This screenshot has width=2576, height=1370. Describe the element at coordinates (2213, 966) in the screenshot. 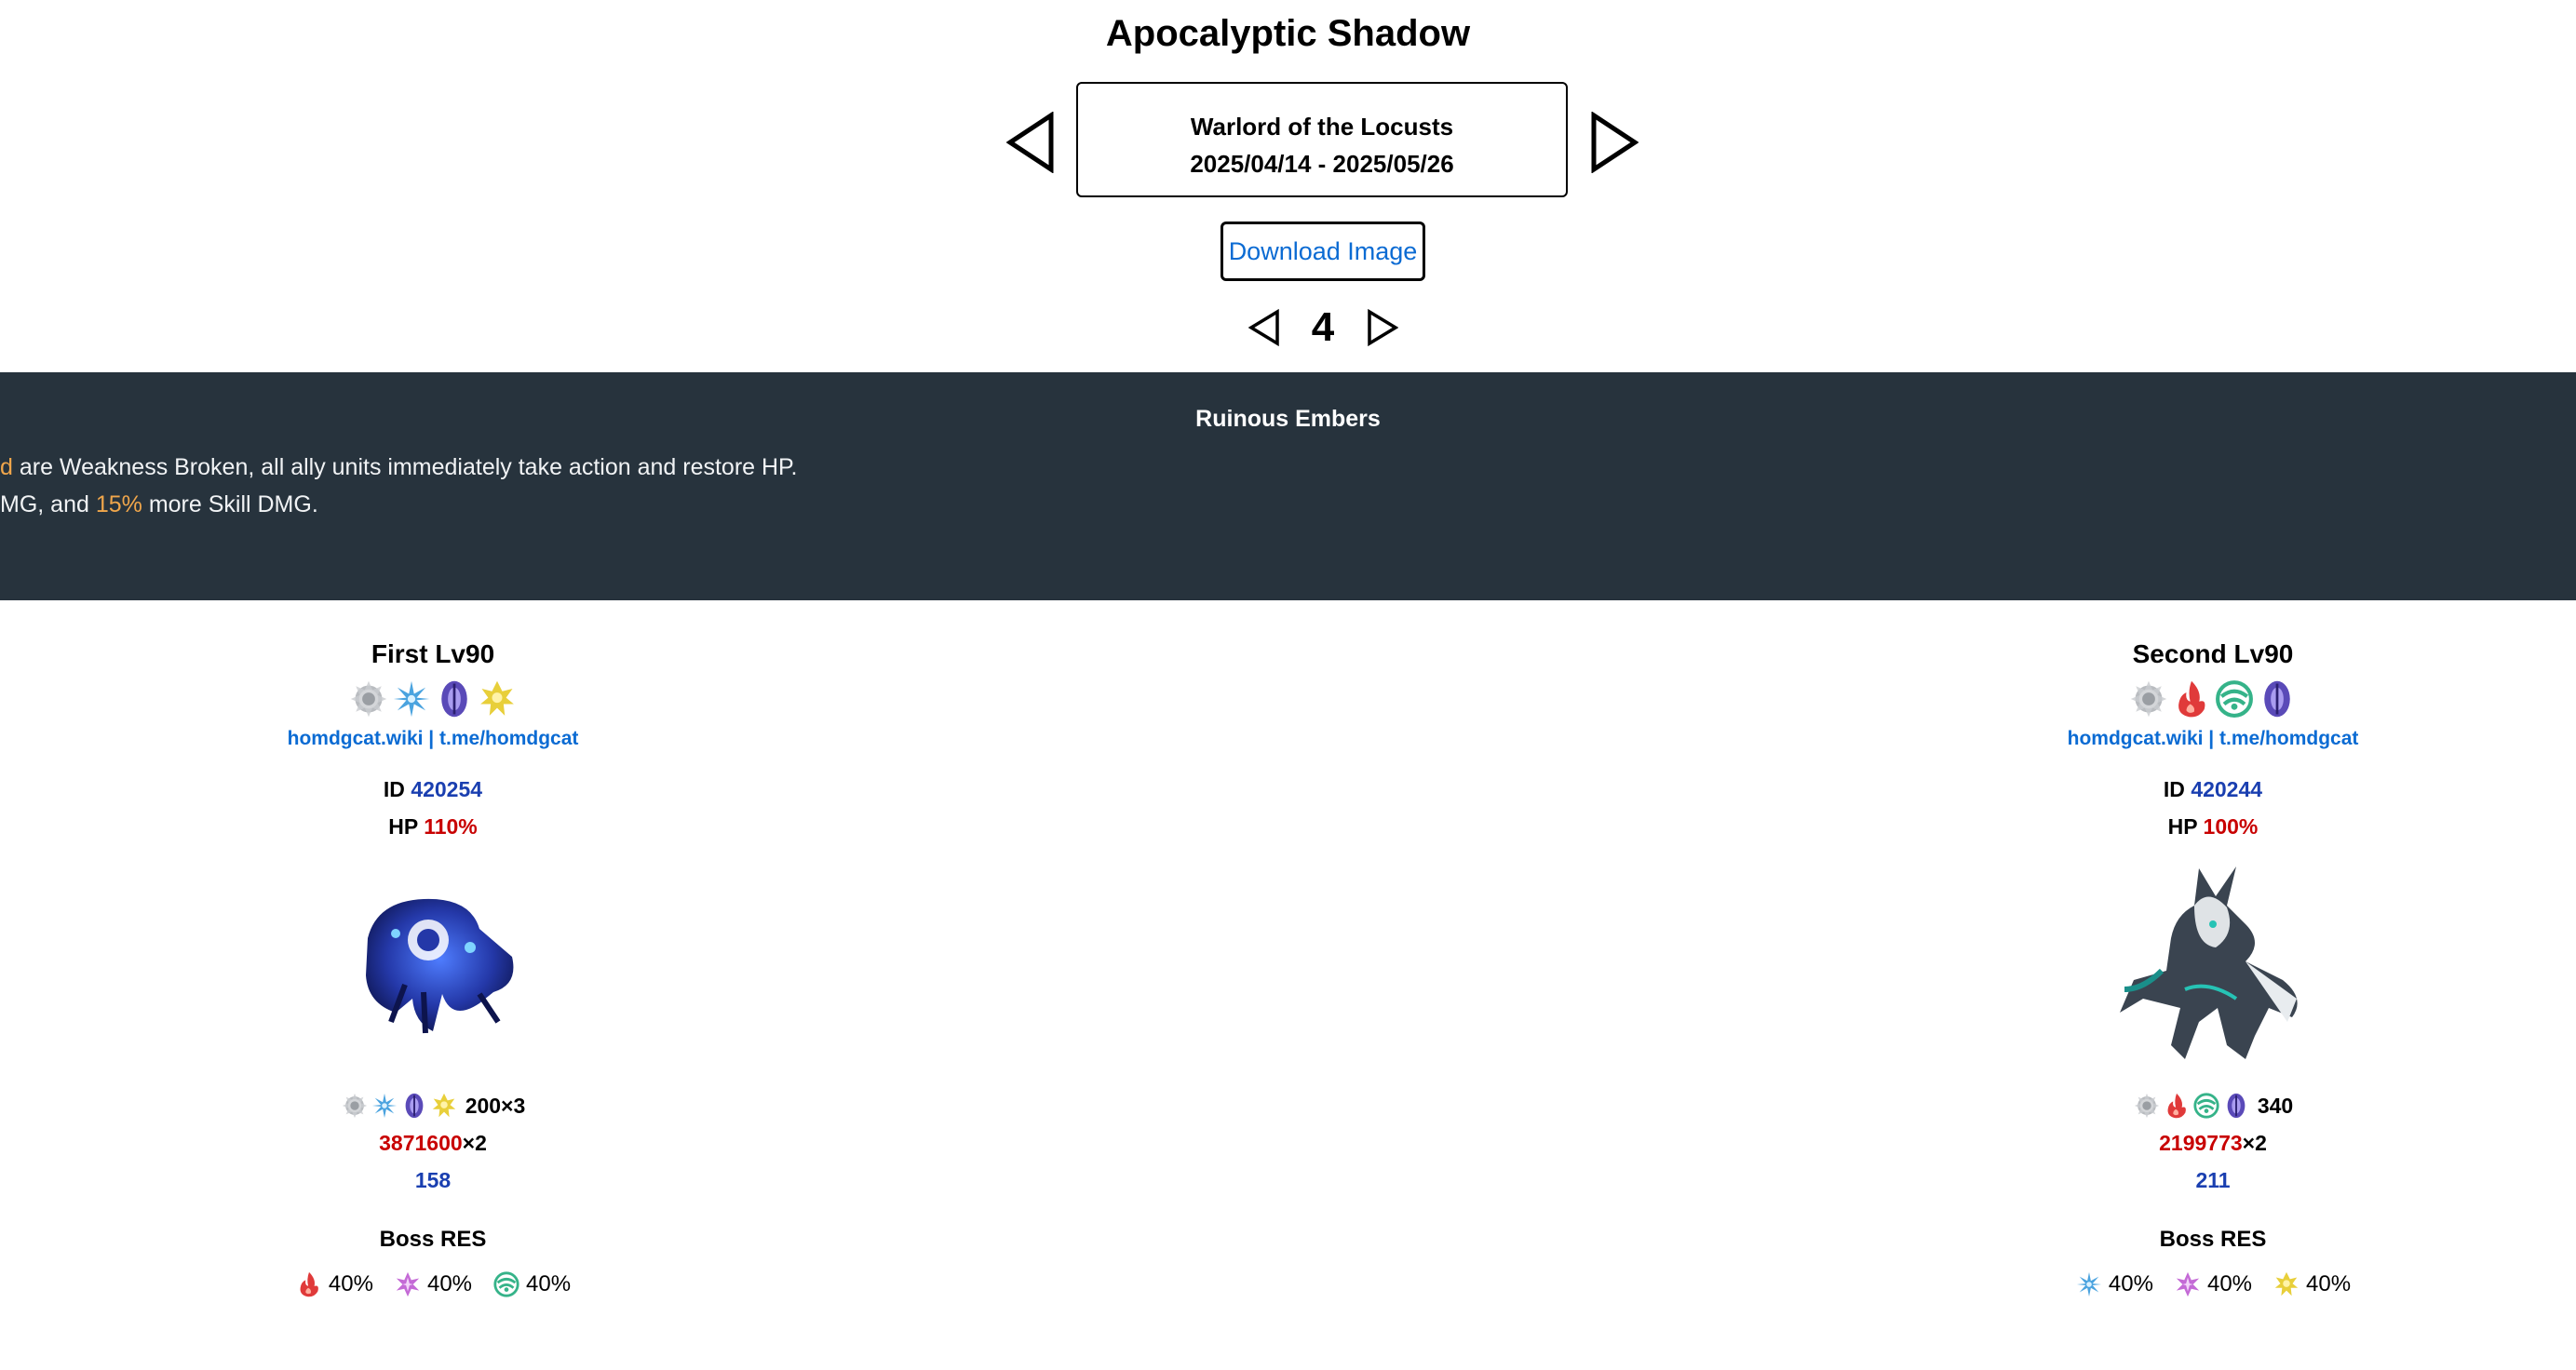

I see `warlord-wolf-warrior-icon` at that location.